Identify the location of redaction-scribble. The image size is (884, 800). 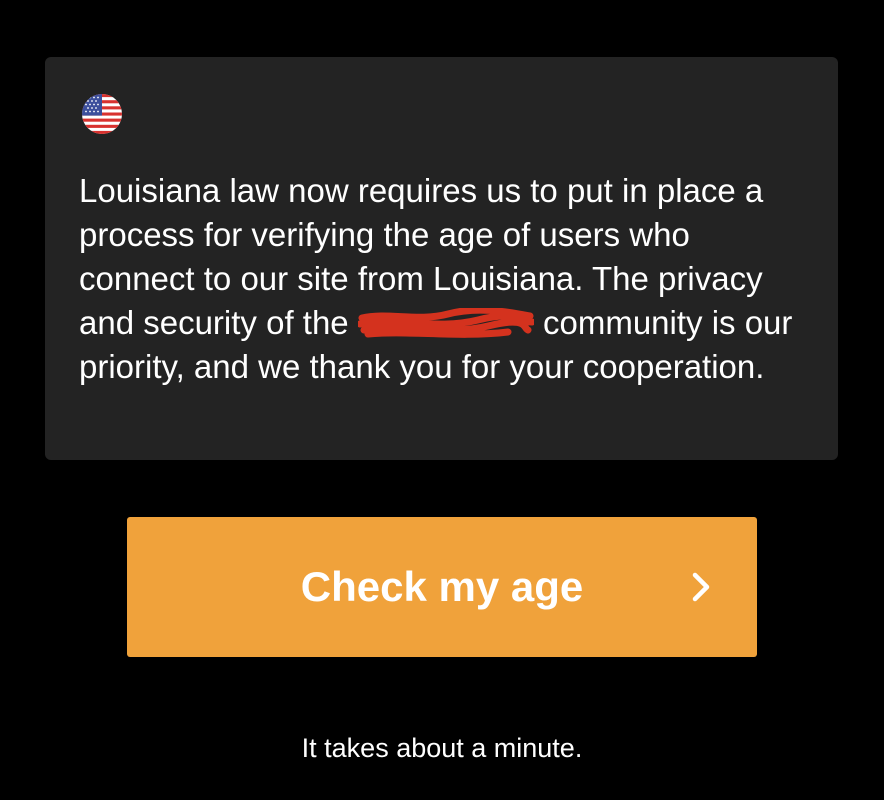
(445, 324).